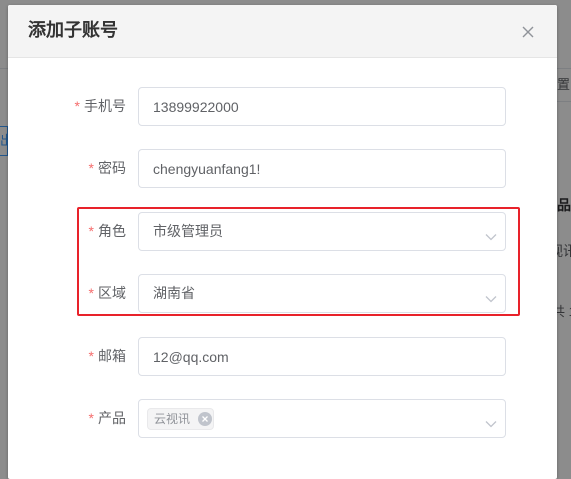  What do you see at coordinates (76, 293) in the screenshot?
I see `region-label: * 区域` at bounding box center [76, 293].